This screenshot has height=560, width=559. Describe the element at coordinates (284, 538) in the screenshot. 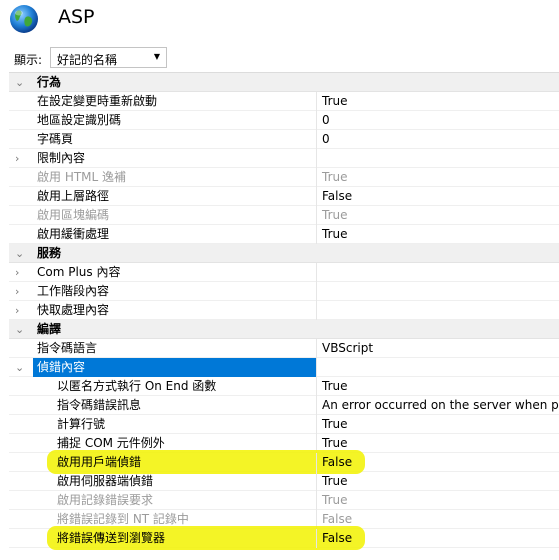

I see `property-row: 將錯誤傳送到瀏覽器 False` at that location.